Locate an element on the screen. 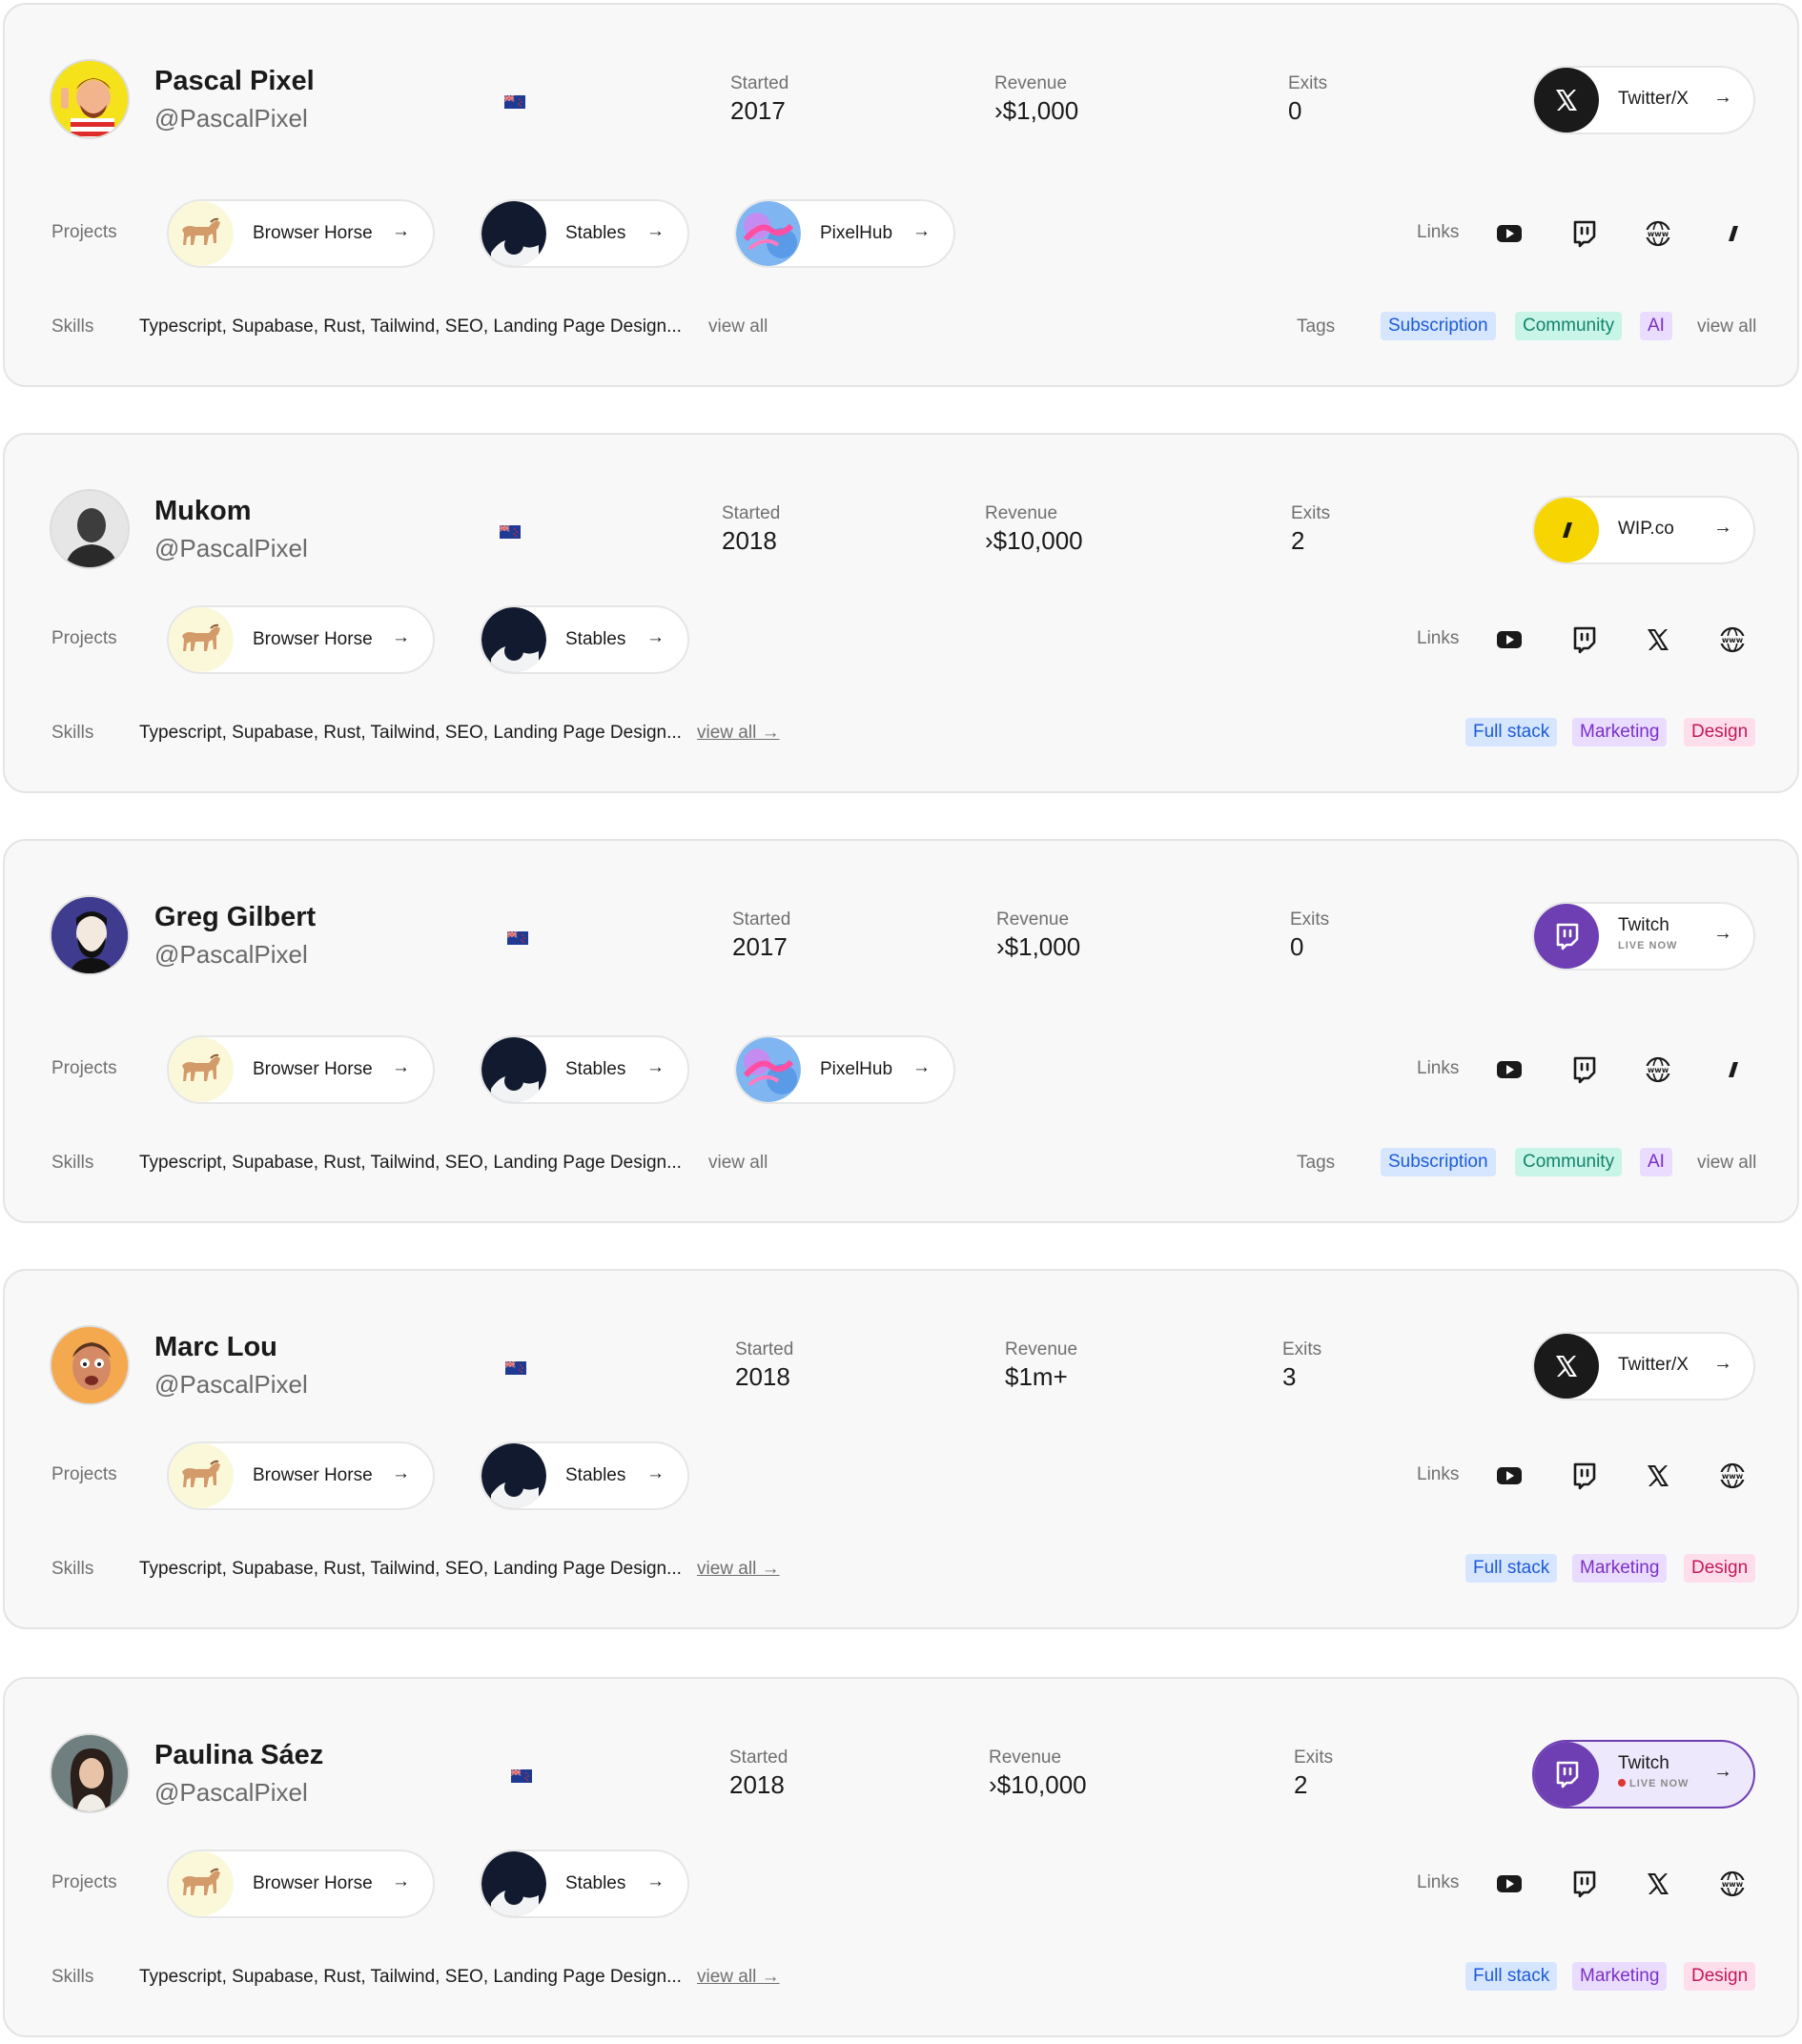 Image resolution: width=1802 pixels, height=2044 pixels. exits-label: Exits is located at coordinates (1314, 1758).